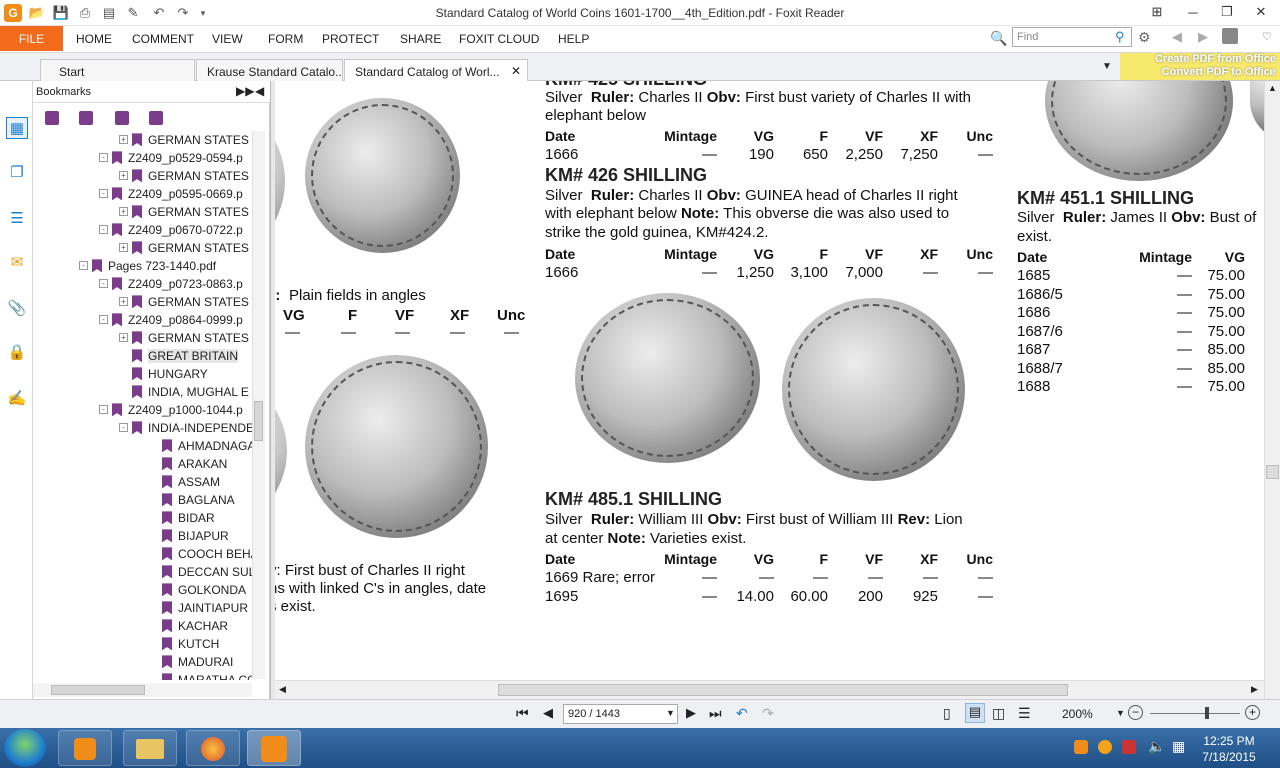  Describe the element at coordinates (245, 91) in the screenshot. I see `expand-panel-icon: ▶▶` at that location.